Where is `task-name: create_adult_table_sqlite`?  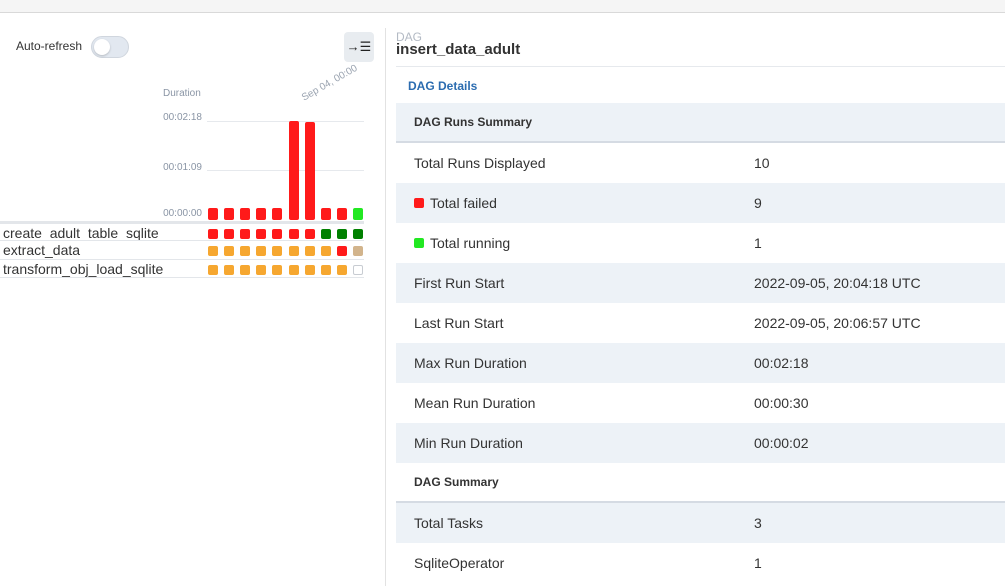
task-name: create_adult_table_sqlite is located at coordinates (81, 233).